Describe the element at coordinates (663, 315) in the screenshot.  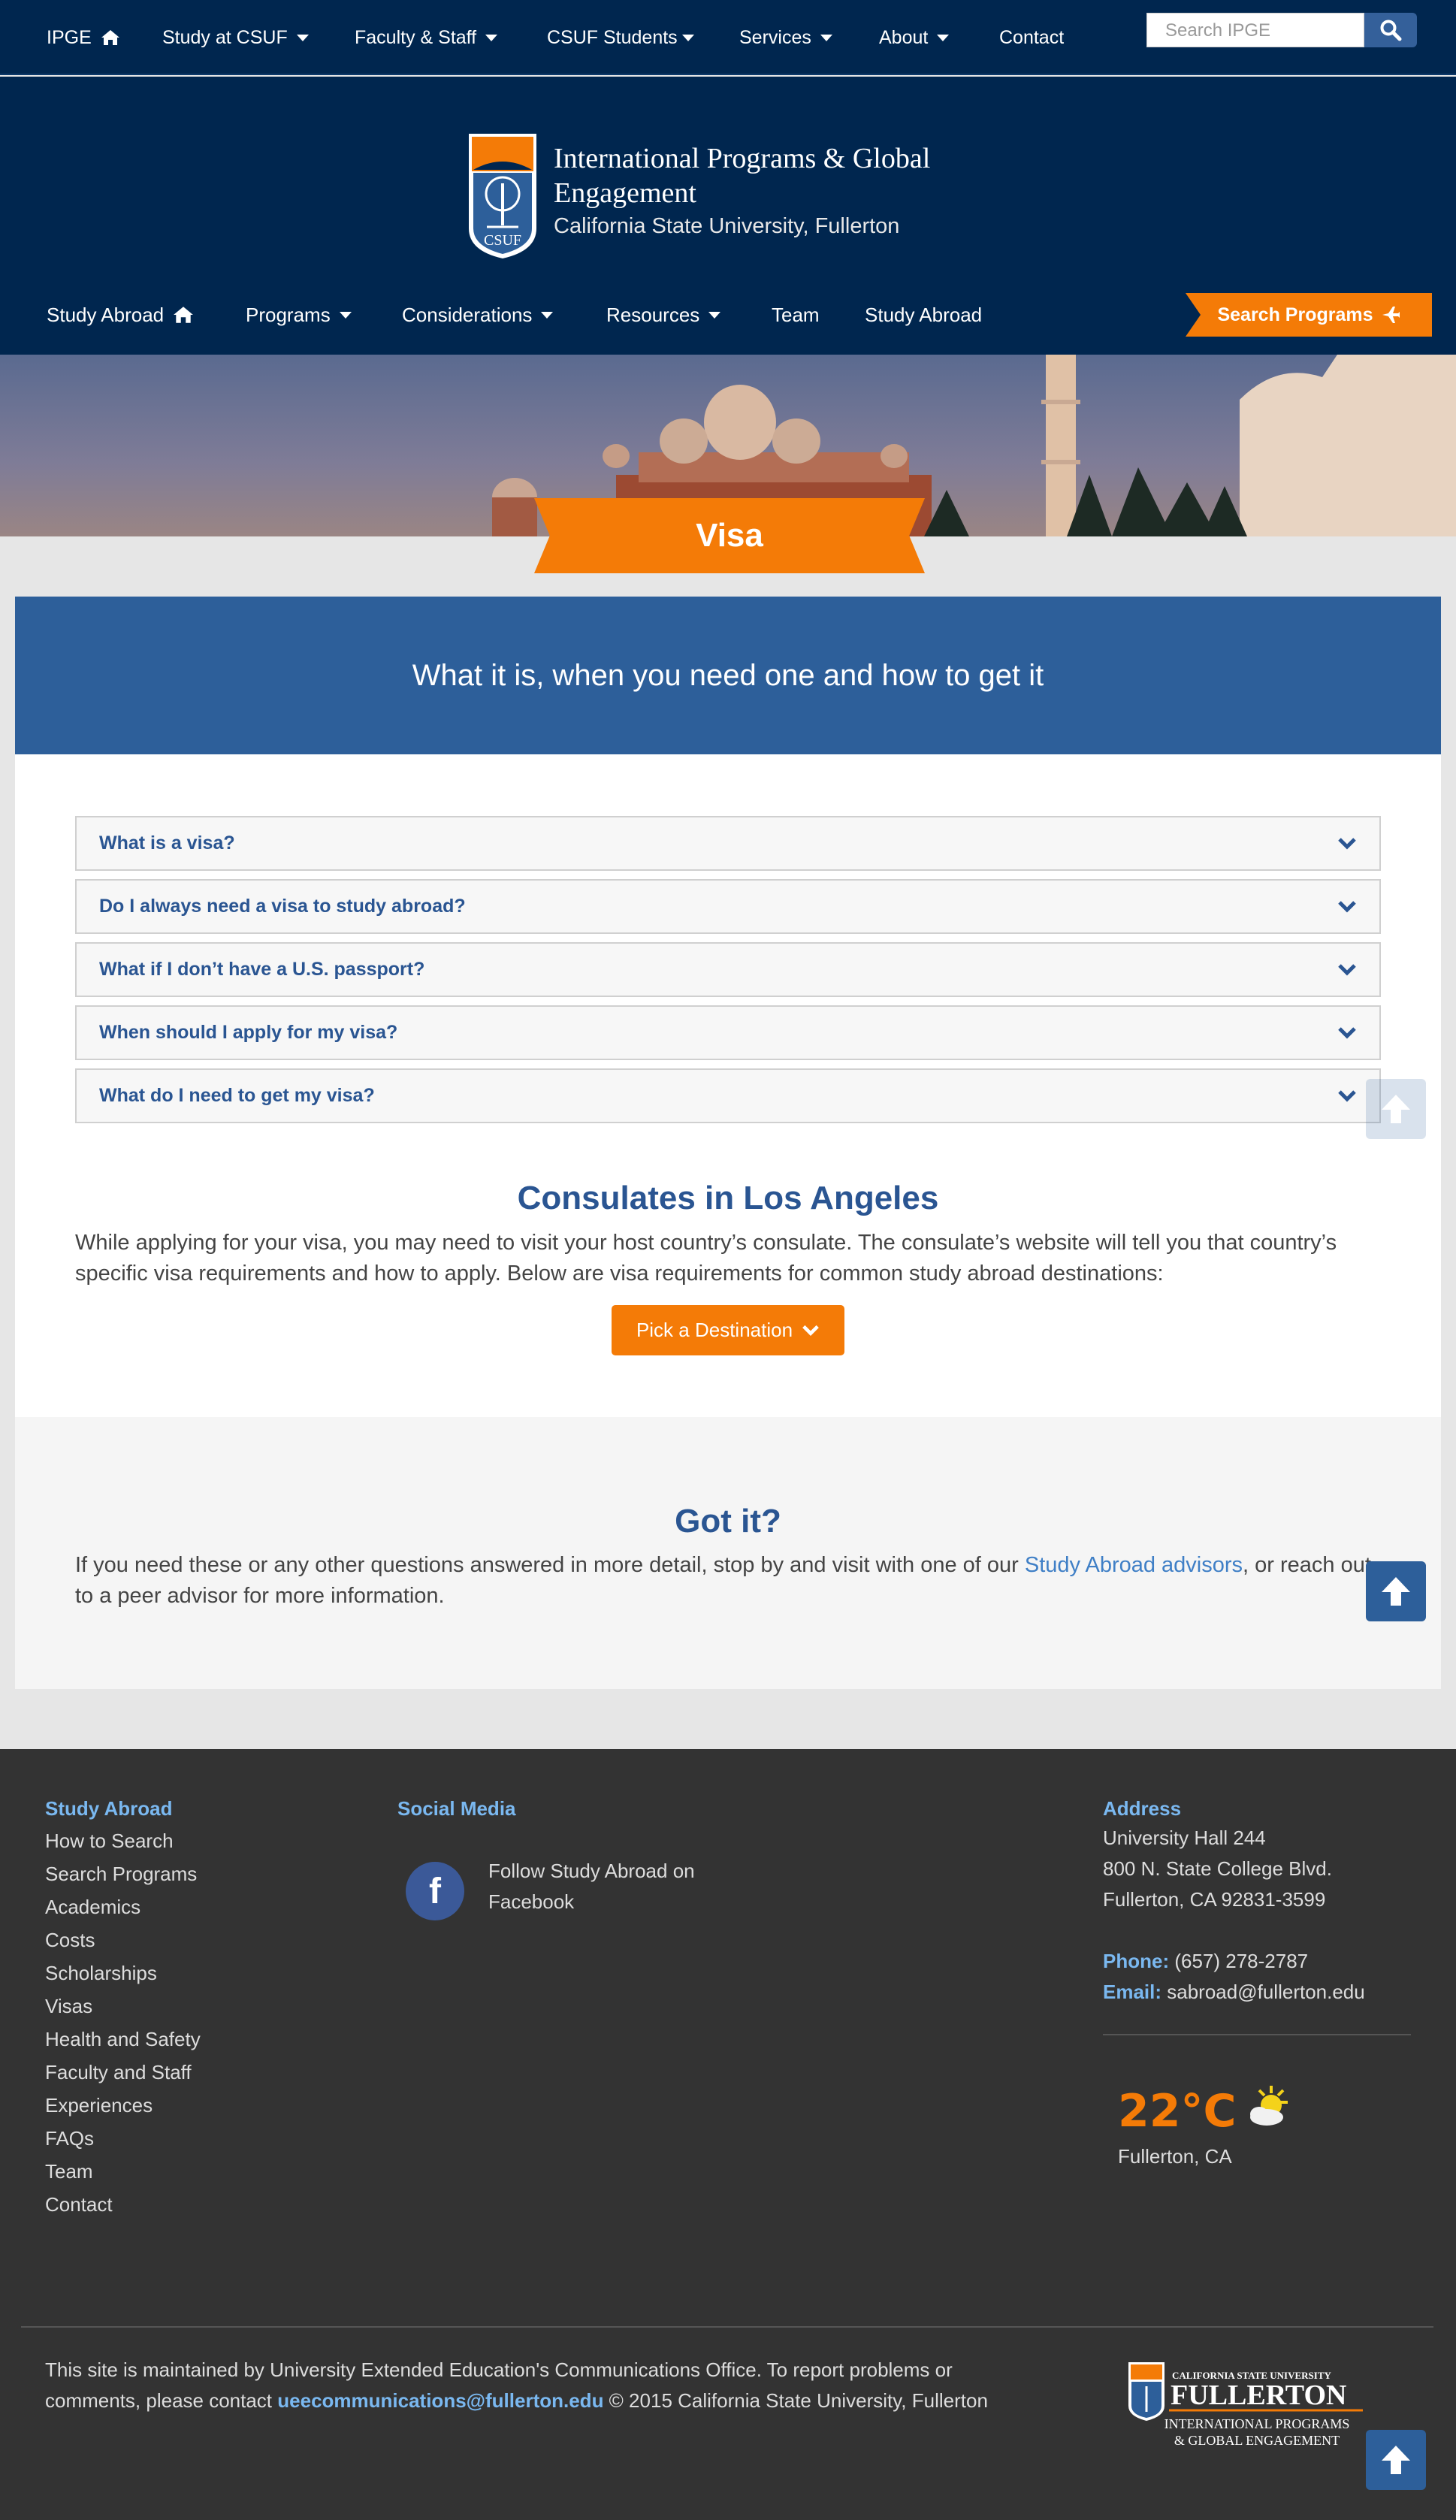
I see `sub-nav-resources: Resources` at that location.